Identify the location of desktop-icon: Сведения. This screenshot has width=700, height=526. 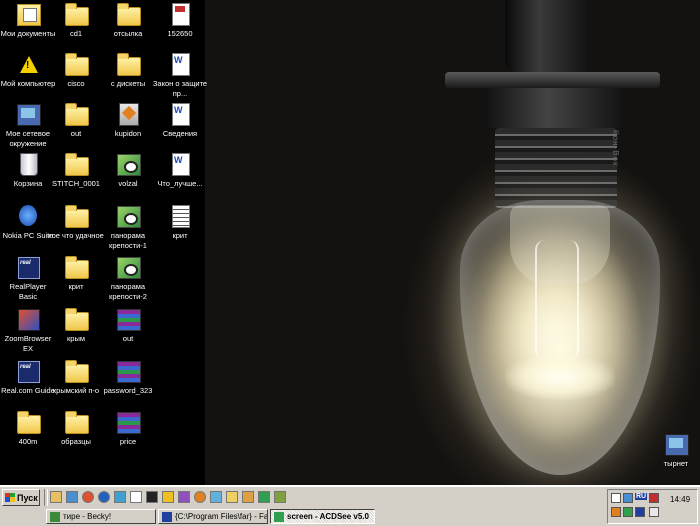
(180, 120).